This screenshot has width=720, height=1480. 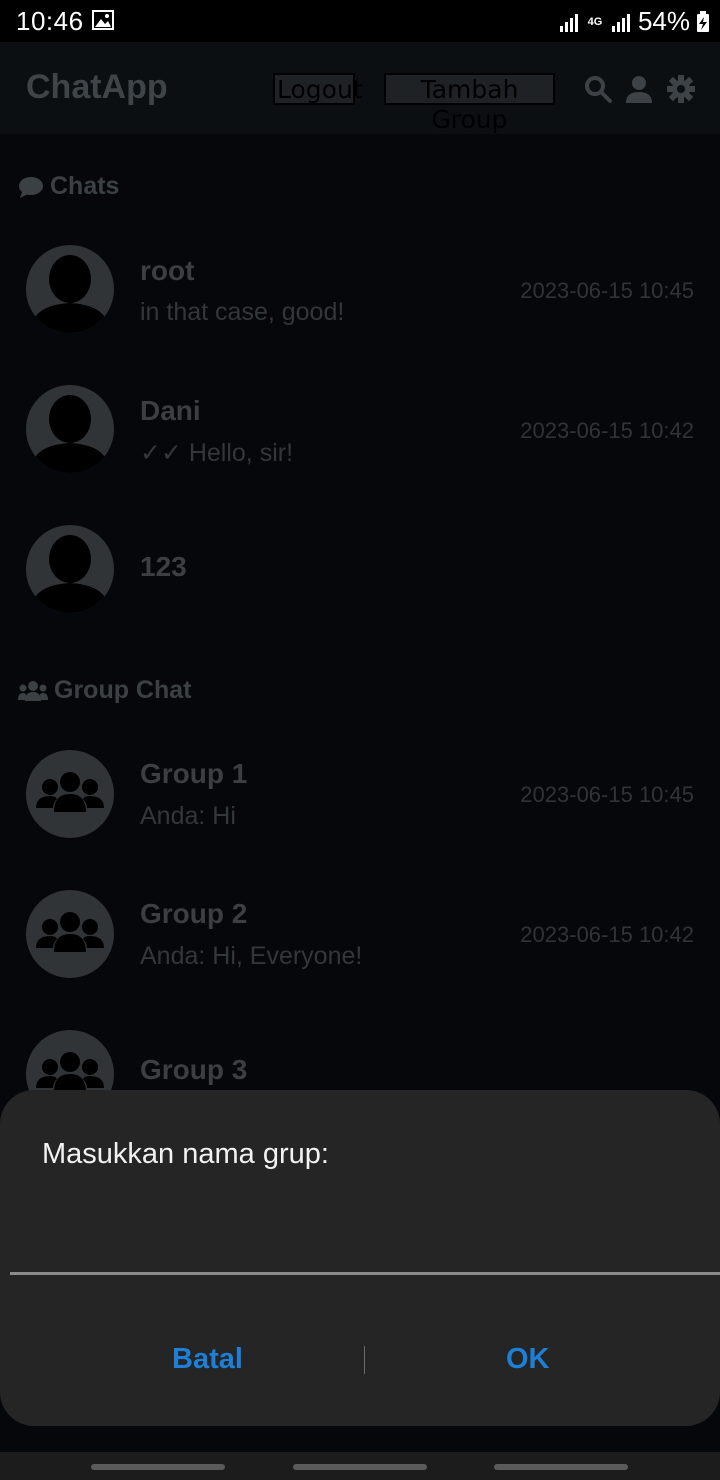 I want to click on group-section-label: Group Chat, so click(x=123, y=690).